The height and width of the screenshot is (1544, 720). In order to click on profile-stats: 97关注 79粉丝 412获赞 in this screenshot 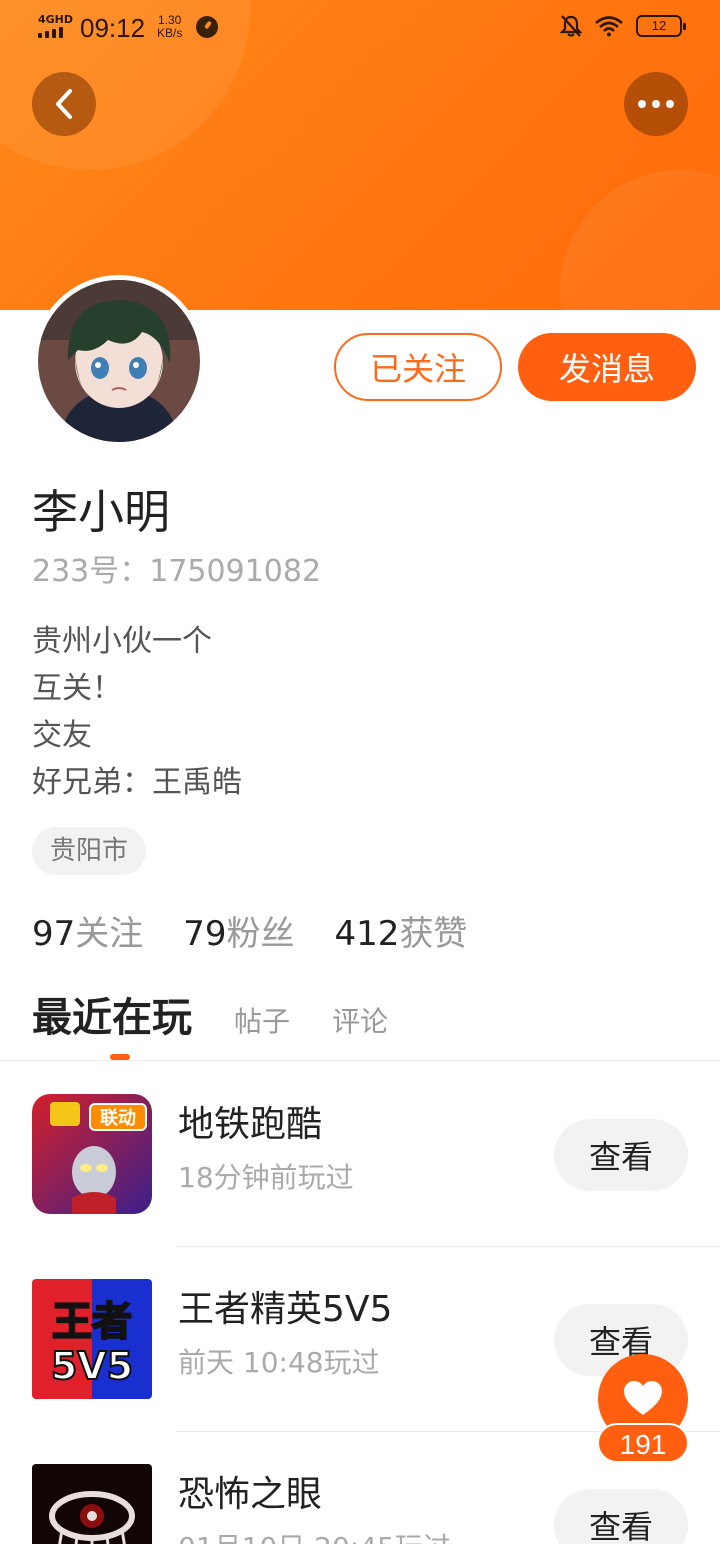, I will do `click(249, 934)`.